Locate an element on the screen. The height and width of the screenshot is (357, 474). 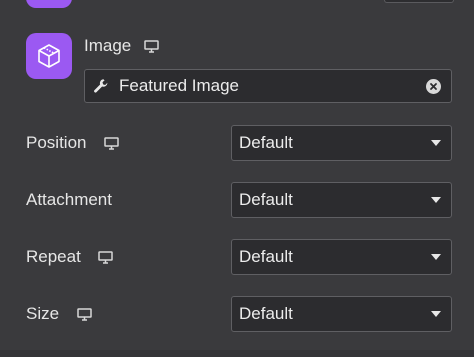
size-select: Default is located at coordinates (341, 314).